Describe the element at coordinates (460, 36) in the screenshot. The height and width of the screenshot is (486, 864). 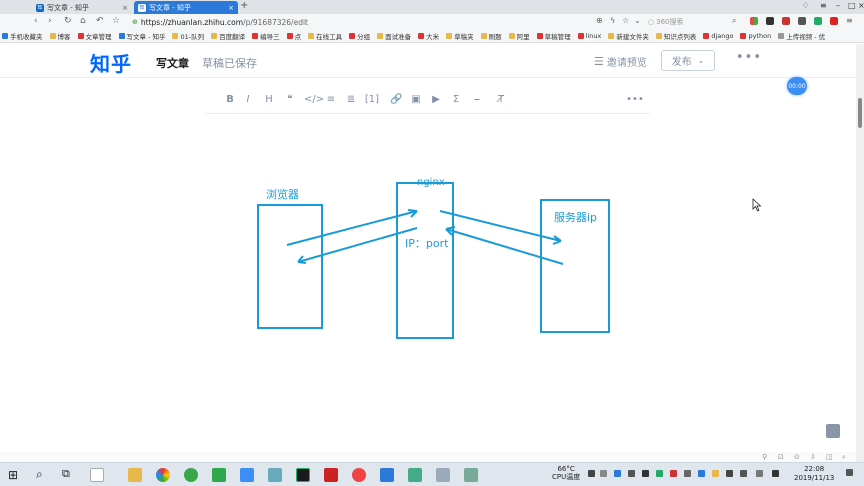
I see `bookmark-item: 草稿夹` at that location.